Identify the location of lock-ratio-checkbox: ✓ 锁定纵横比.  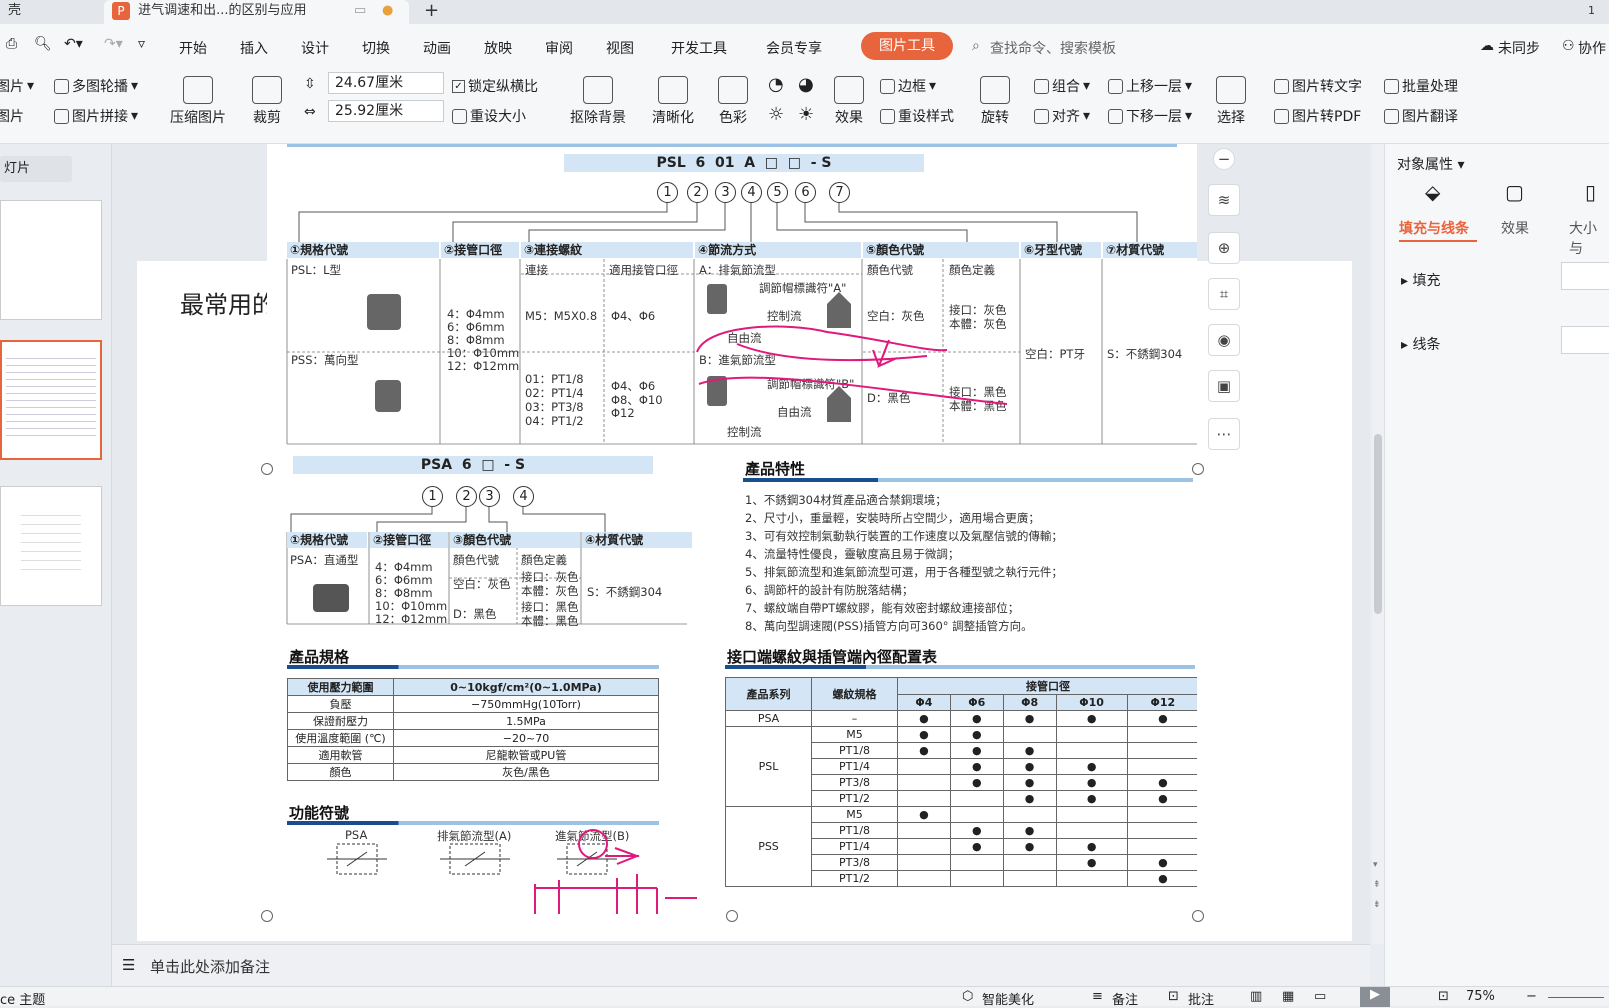
(495, 86).